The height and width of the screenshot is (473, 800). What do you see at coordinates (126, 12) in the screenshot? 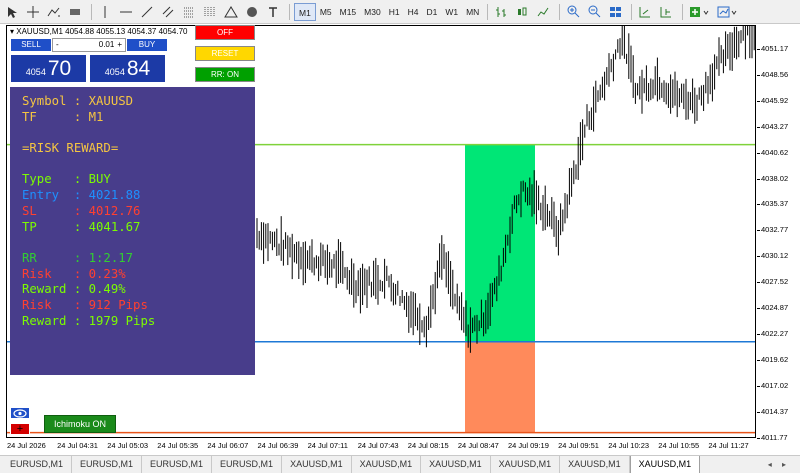
I see `horizontal-line-icon` at bounding box center [126, 12].